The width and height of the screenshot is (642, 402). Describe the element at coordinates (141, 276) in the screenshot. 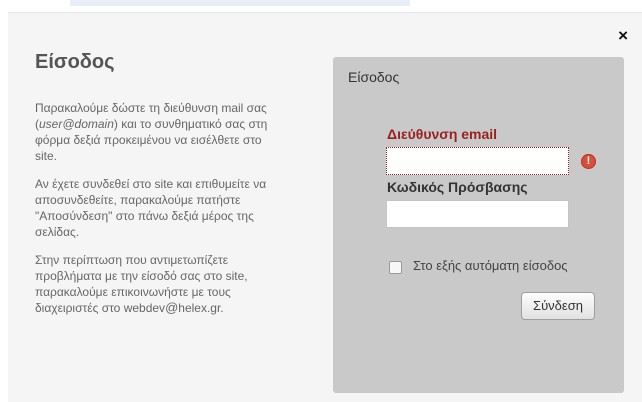

I see `text-line: προβλήματα με την είσοδό σας στο site,` at that location.